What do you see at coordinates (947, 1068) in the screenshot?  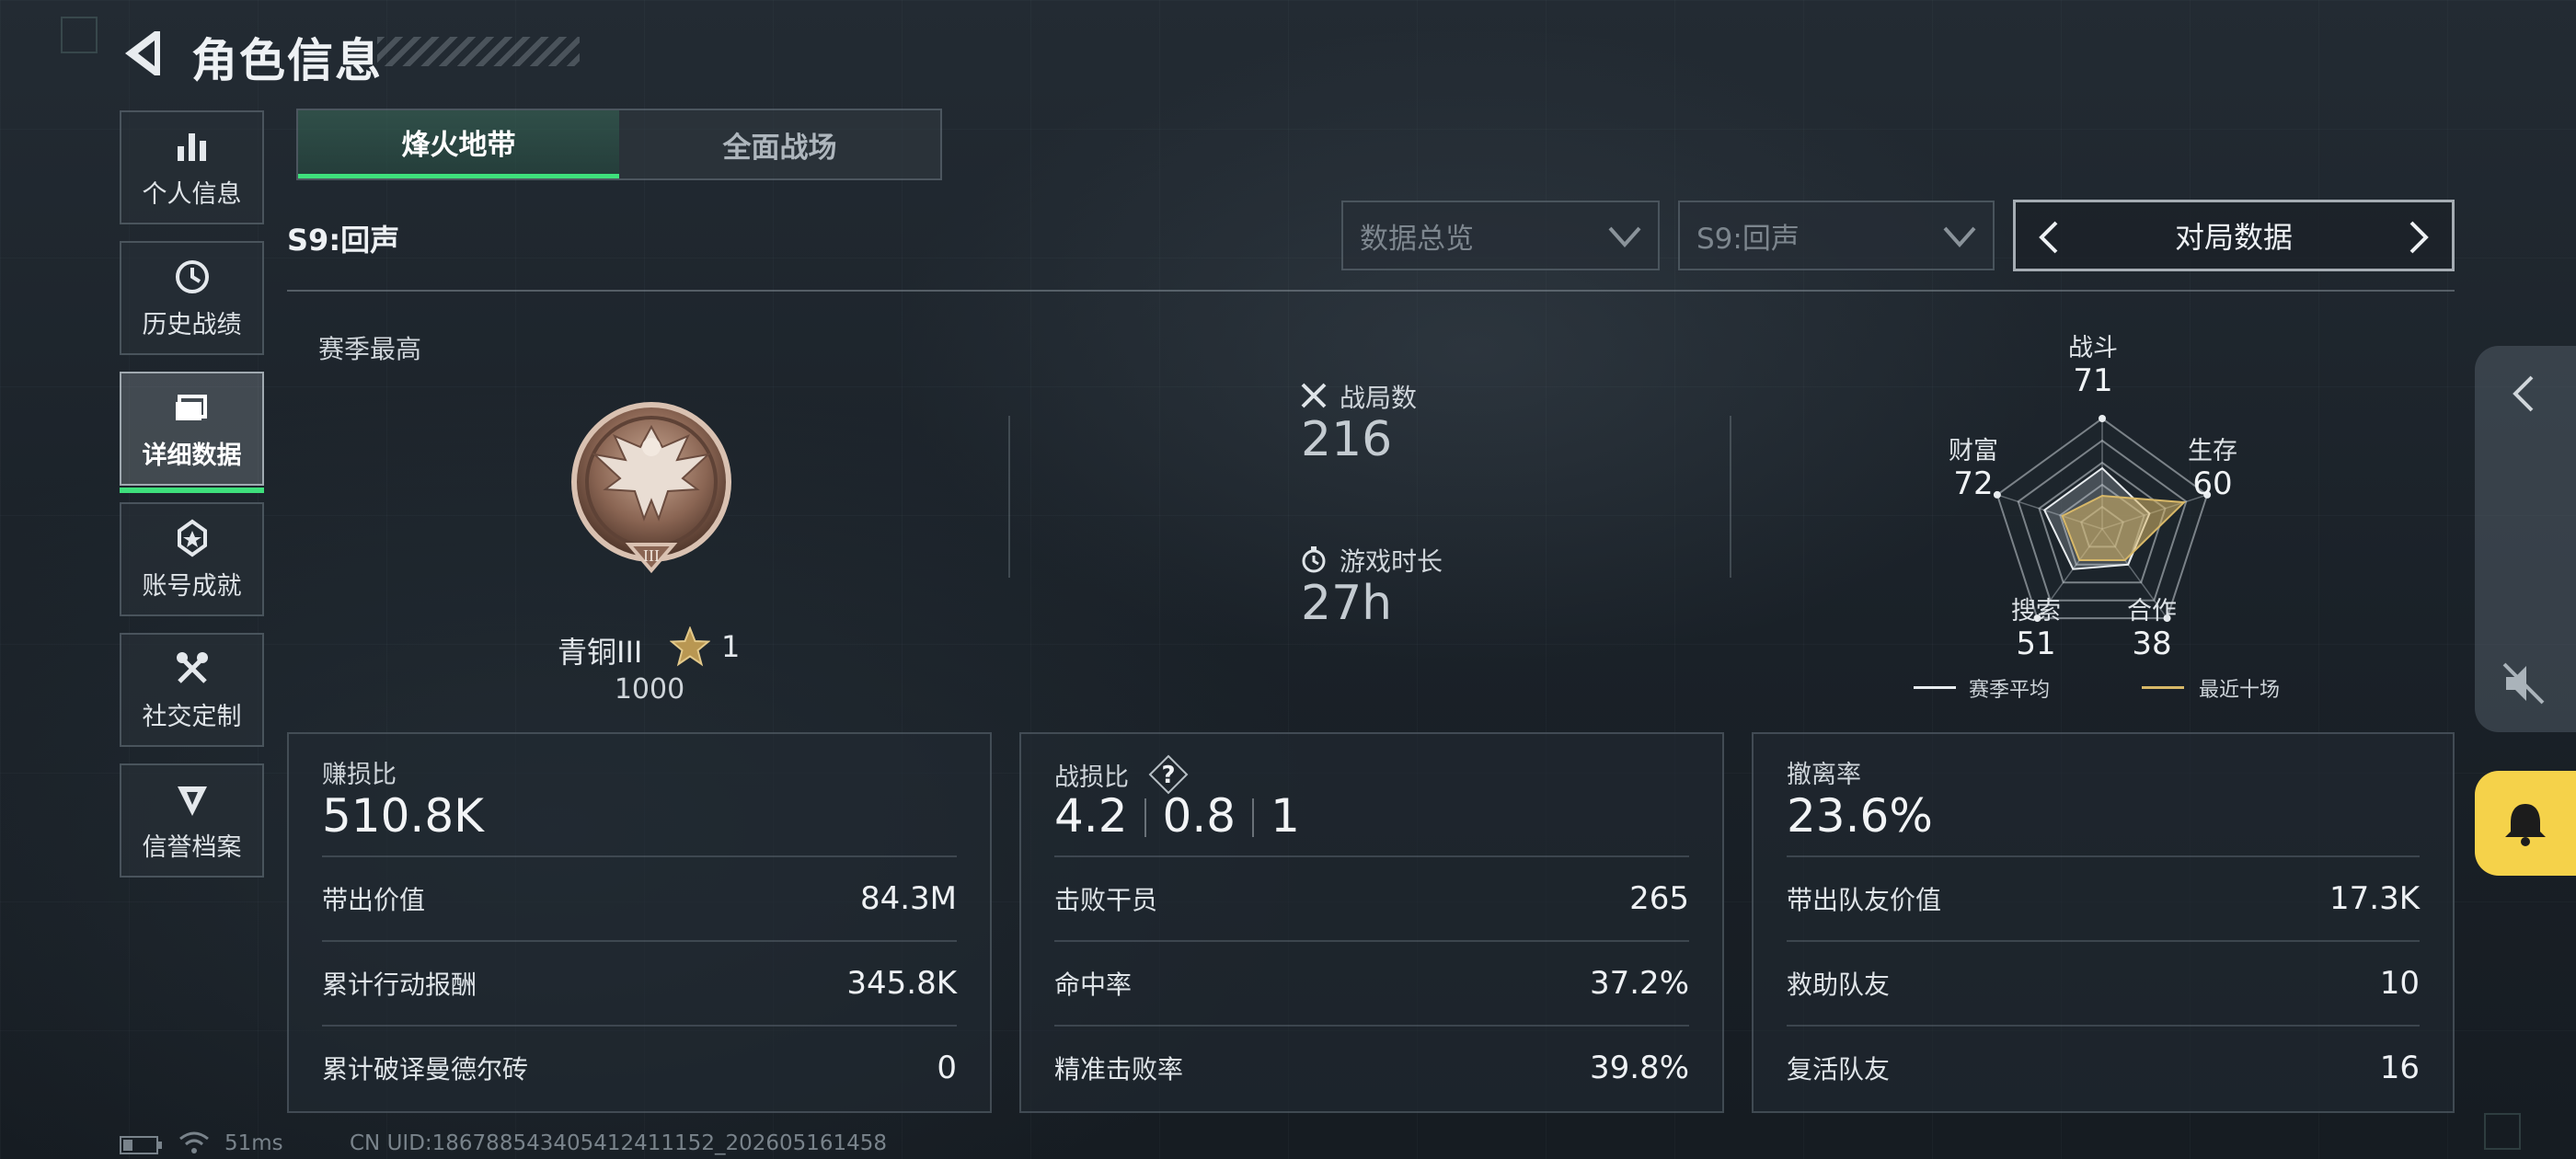 I see `row-value: 0` at bounding box center [947, 1068].